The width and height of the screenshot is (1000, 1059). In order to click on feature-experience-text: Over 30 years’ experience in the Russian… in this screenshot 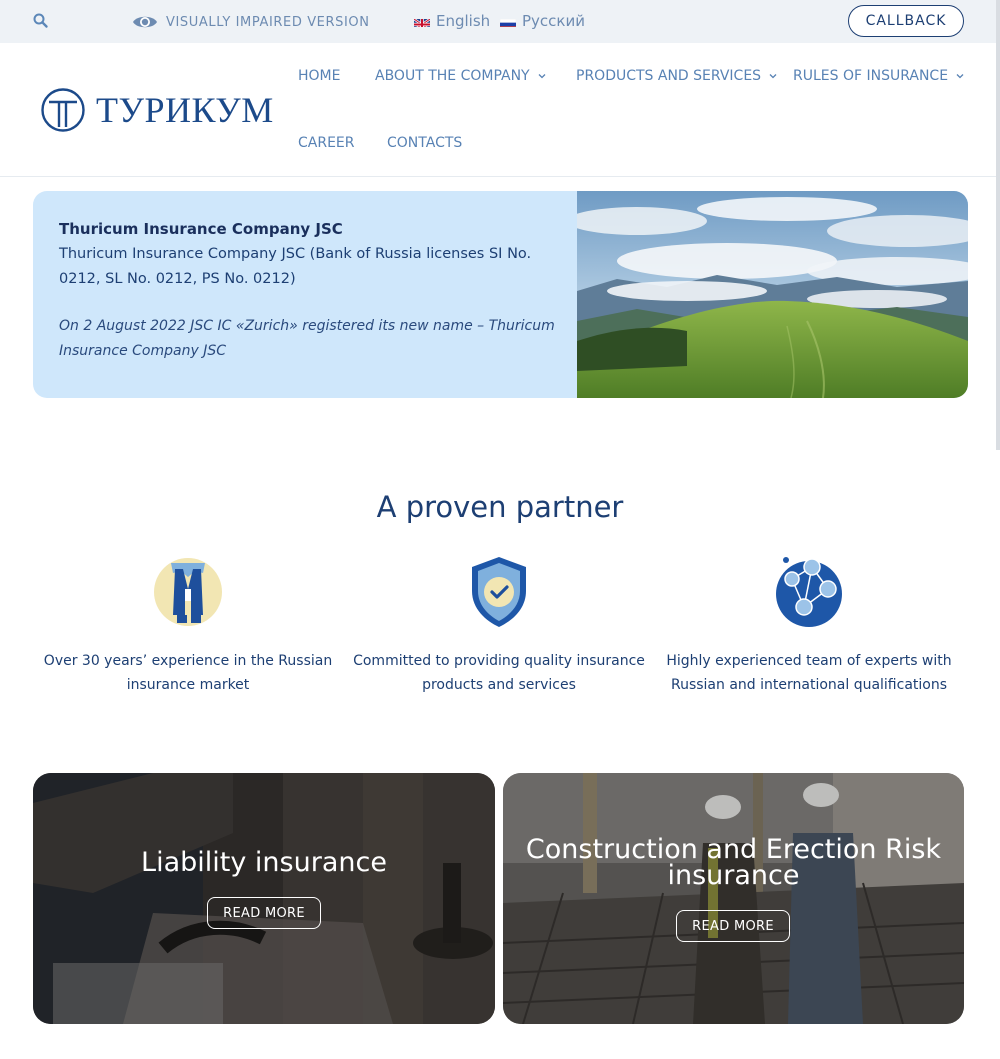, I will do `click(188, 673)`.